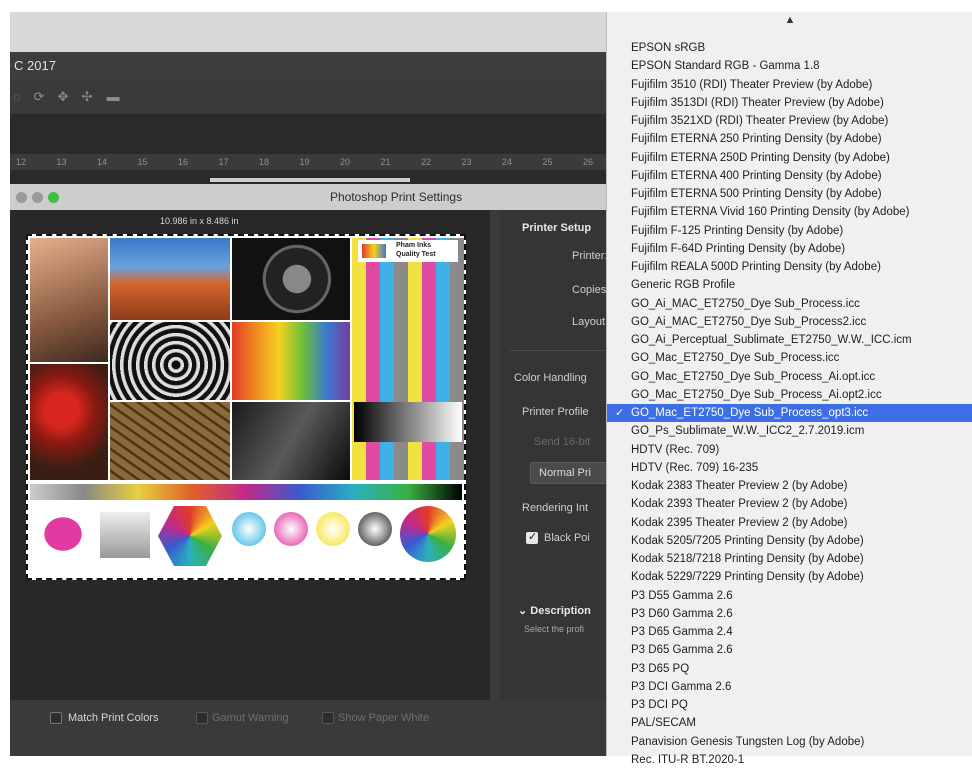 The height and width of the screenshot is (769, 972). Describe the element at coordinates (682, 650) in the screenshot. I see `menu-item-label: P3 D65 Gamma 2.6` at that location.